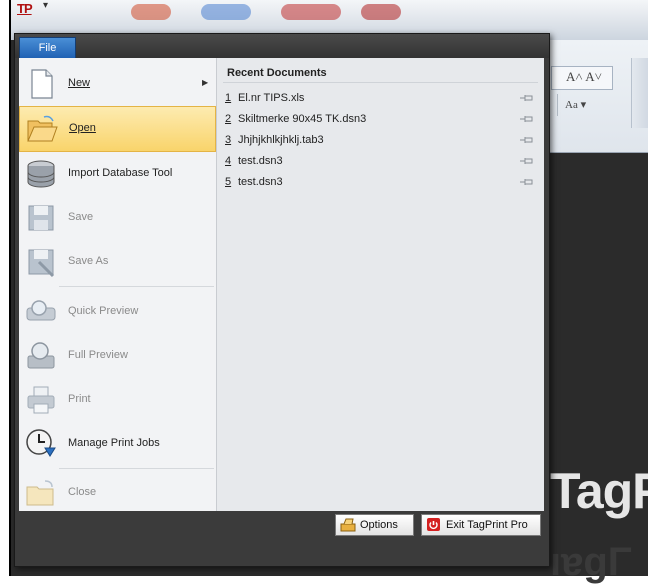 This screenshot has height=585, width=648. Describe the element at coordinates (103, 311) in the screenshot. I see `menu-item-label: Quick Preview` at that location.